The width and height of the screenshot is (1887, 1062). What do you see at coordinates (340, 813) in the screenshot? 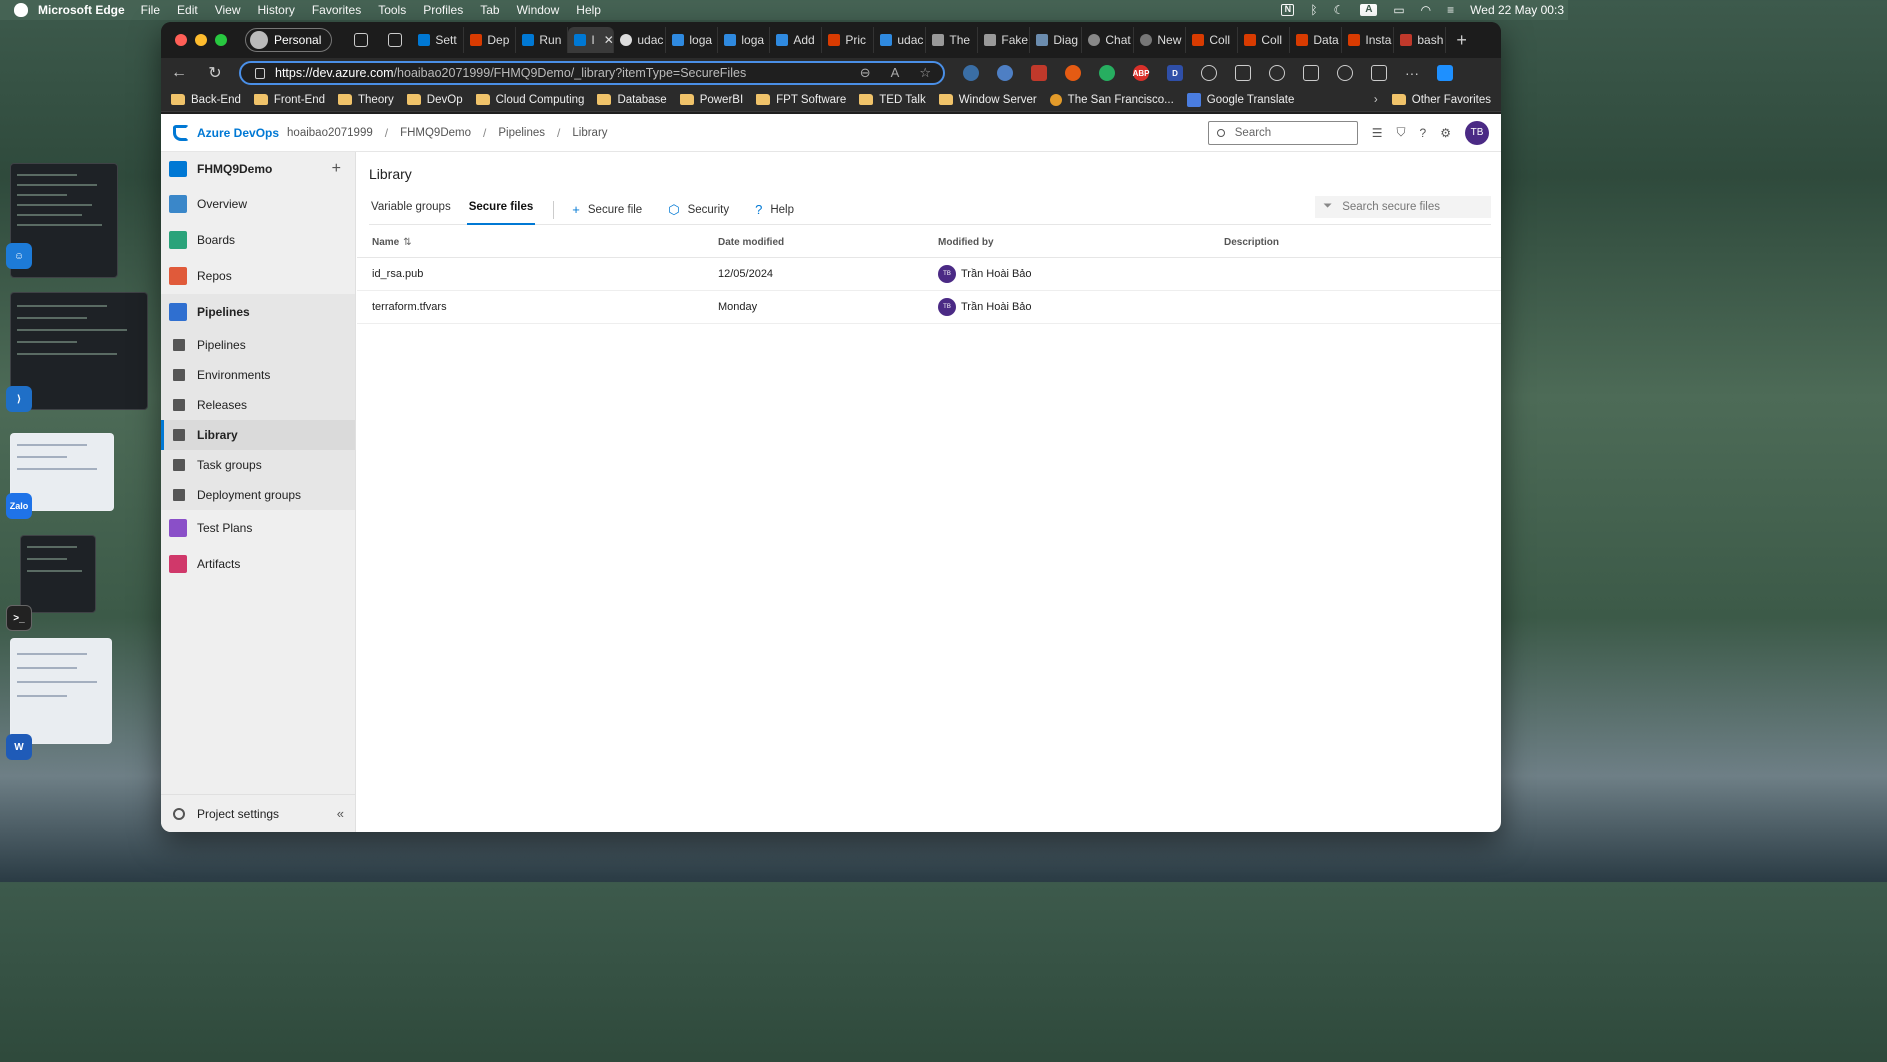
I see `collapse-sidebar-icon: «` at bounding box center [340, 813].